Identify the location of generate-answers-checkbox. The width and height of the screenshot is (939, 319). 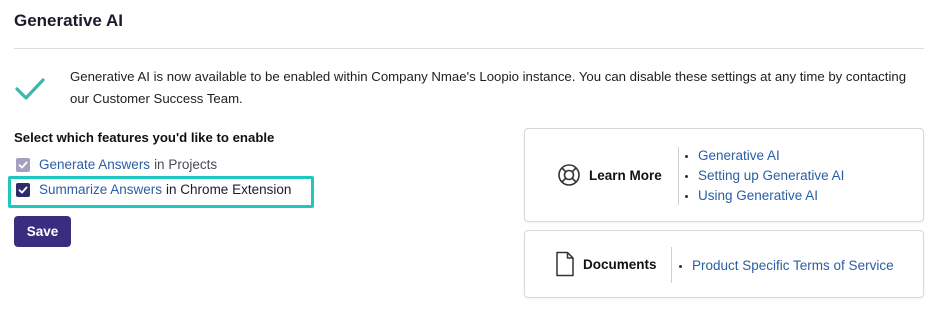
(23, 164).